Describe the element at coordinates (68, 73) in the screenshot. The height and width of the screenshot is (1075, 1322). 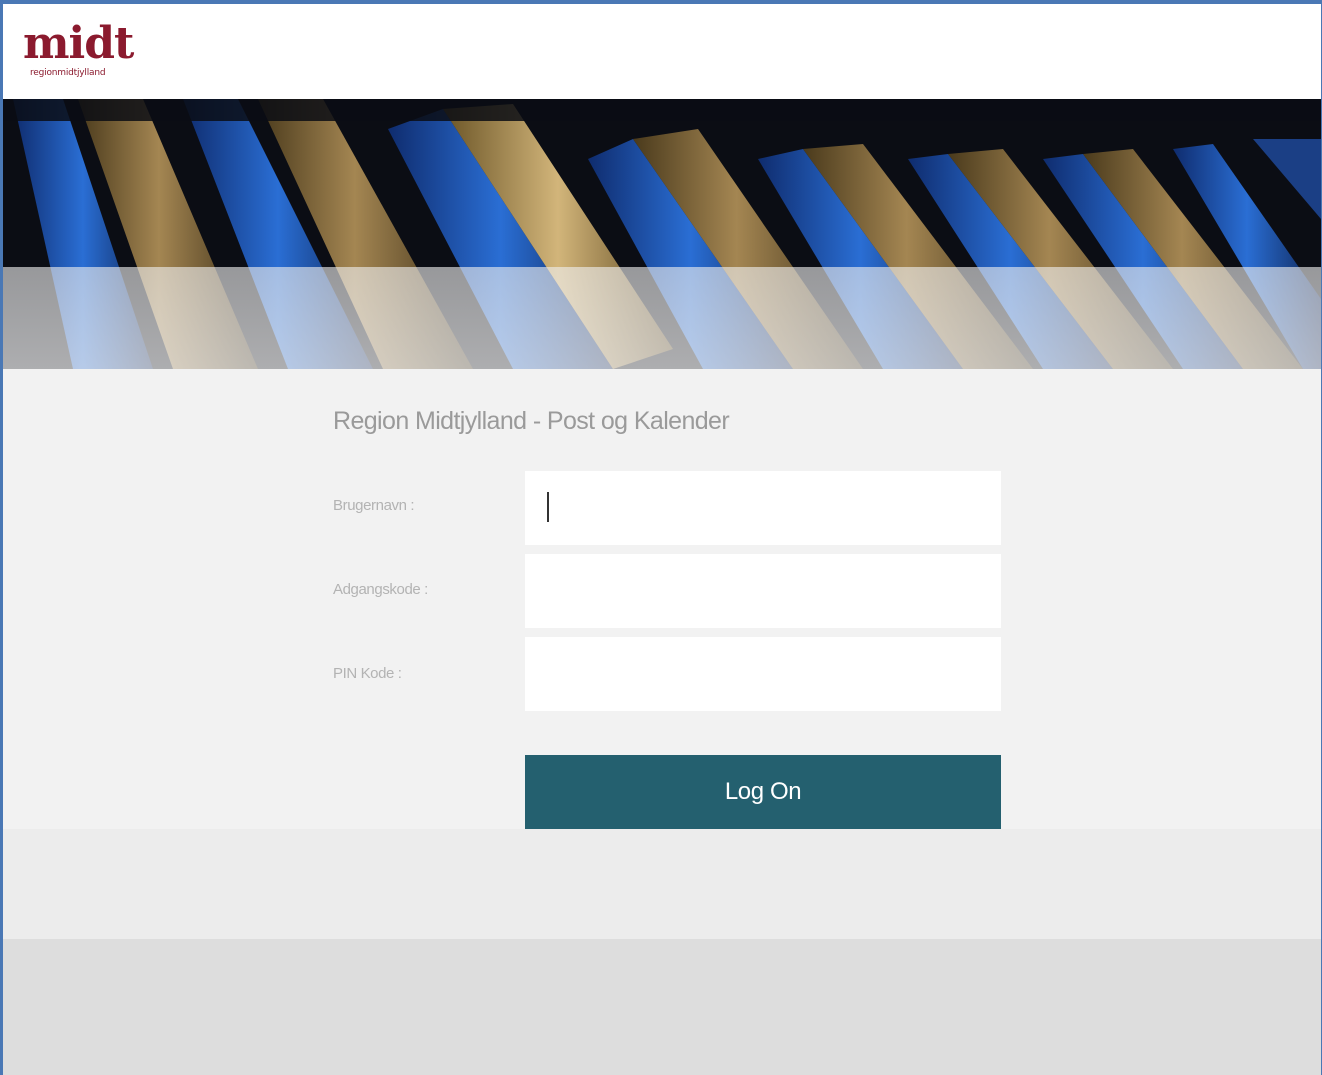
I see `logo-subtitle: regionmidtjylland` at that location.